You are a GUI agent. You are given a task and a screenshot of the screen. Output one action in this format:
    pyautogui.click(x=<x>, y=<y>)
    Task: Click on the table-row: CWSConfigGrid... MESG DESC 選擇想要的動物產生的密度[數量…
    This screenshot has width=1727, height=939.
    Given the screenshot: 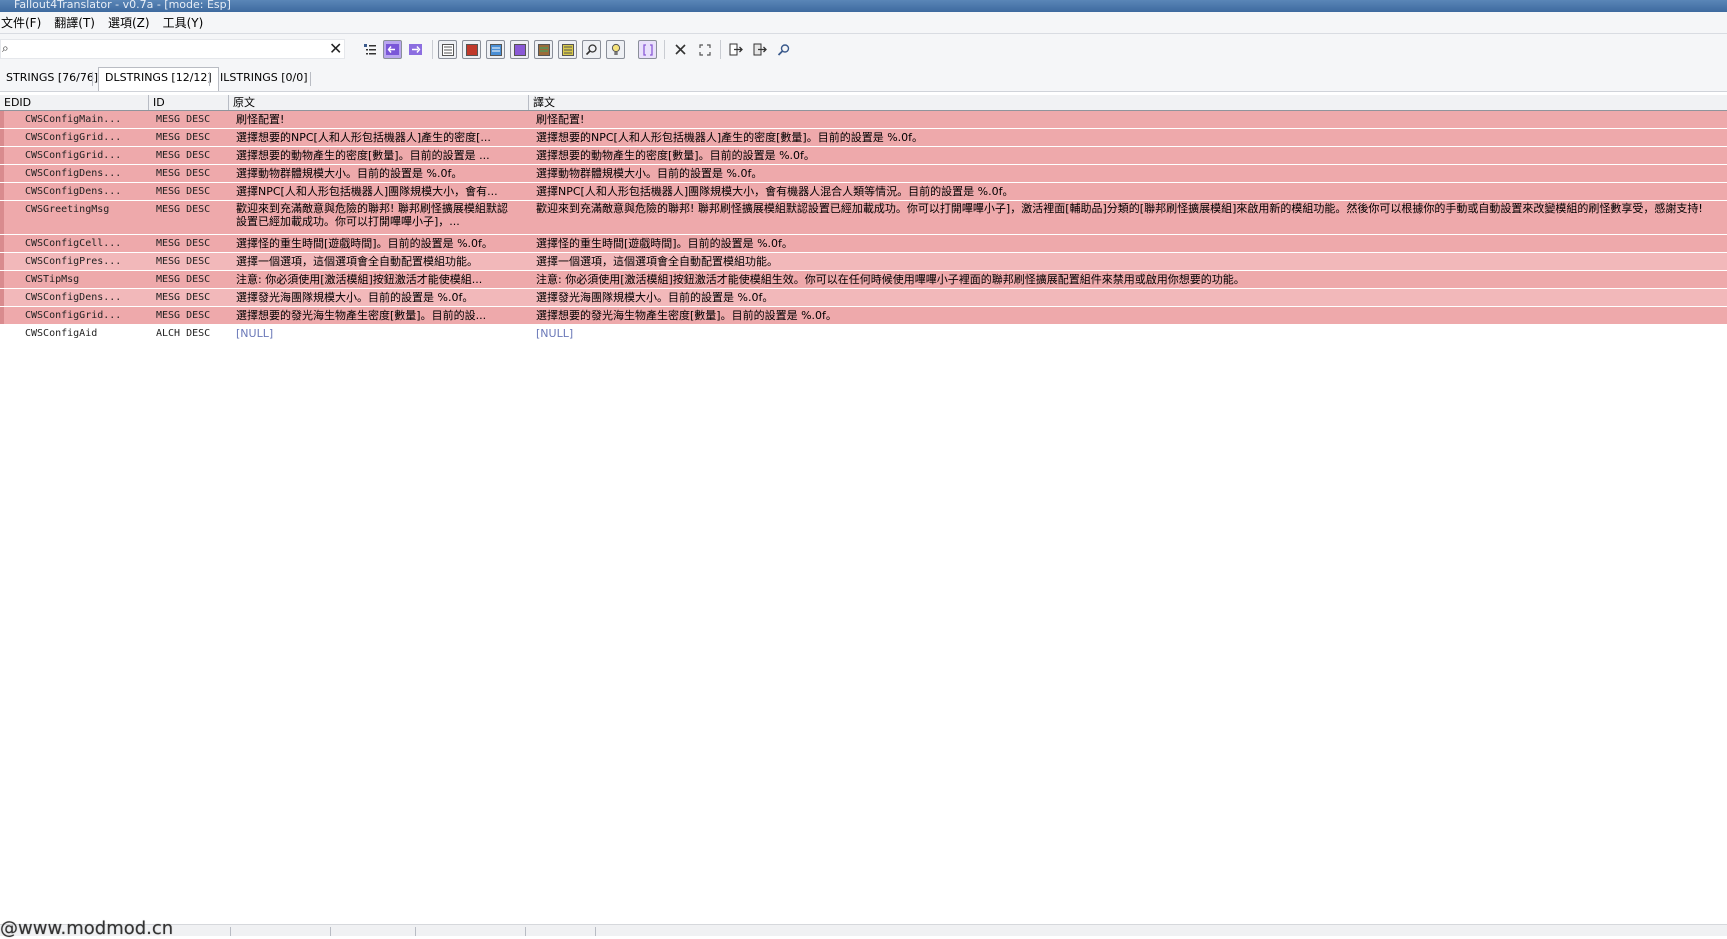 What is the action you would take?
    pyautogui.click(x=863, y=156)
    